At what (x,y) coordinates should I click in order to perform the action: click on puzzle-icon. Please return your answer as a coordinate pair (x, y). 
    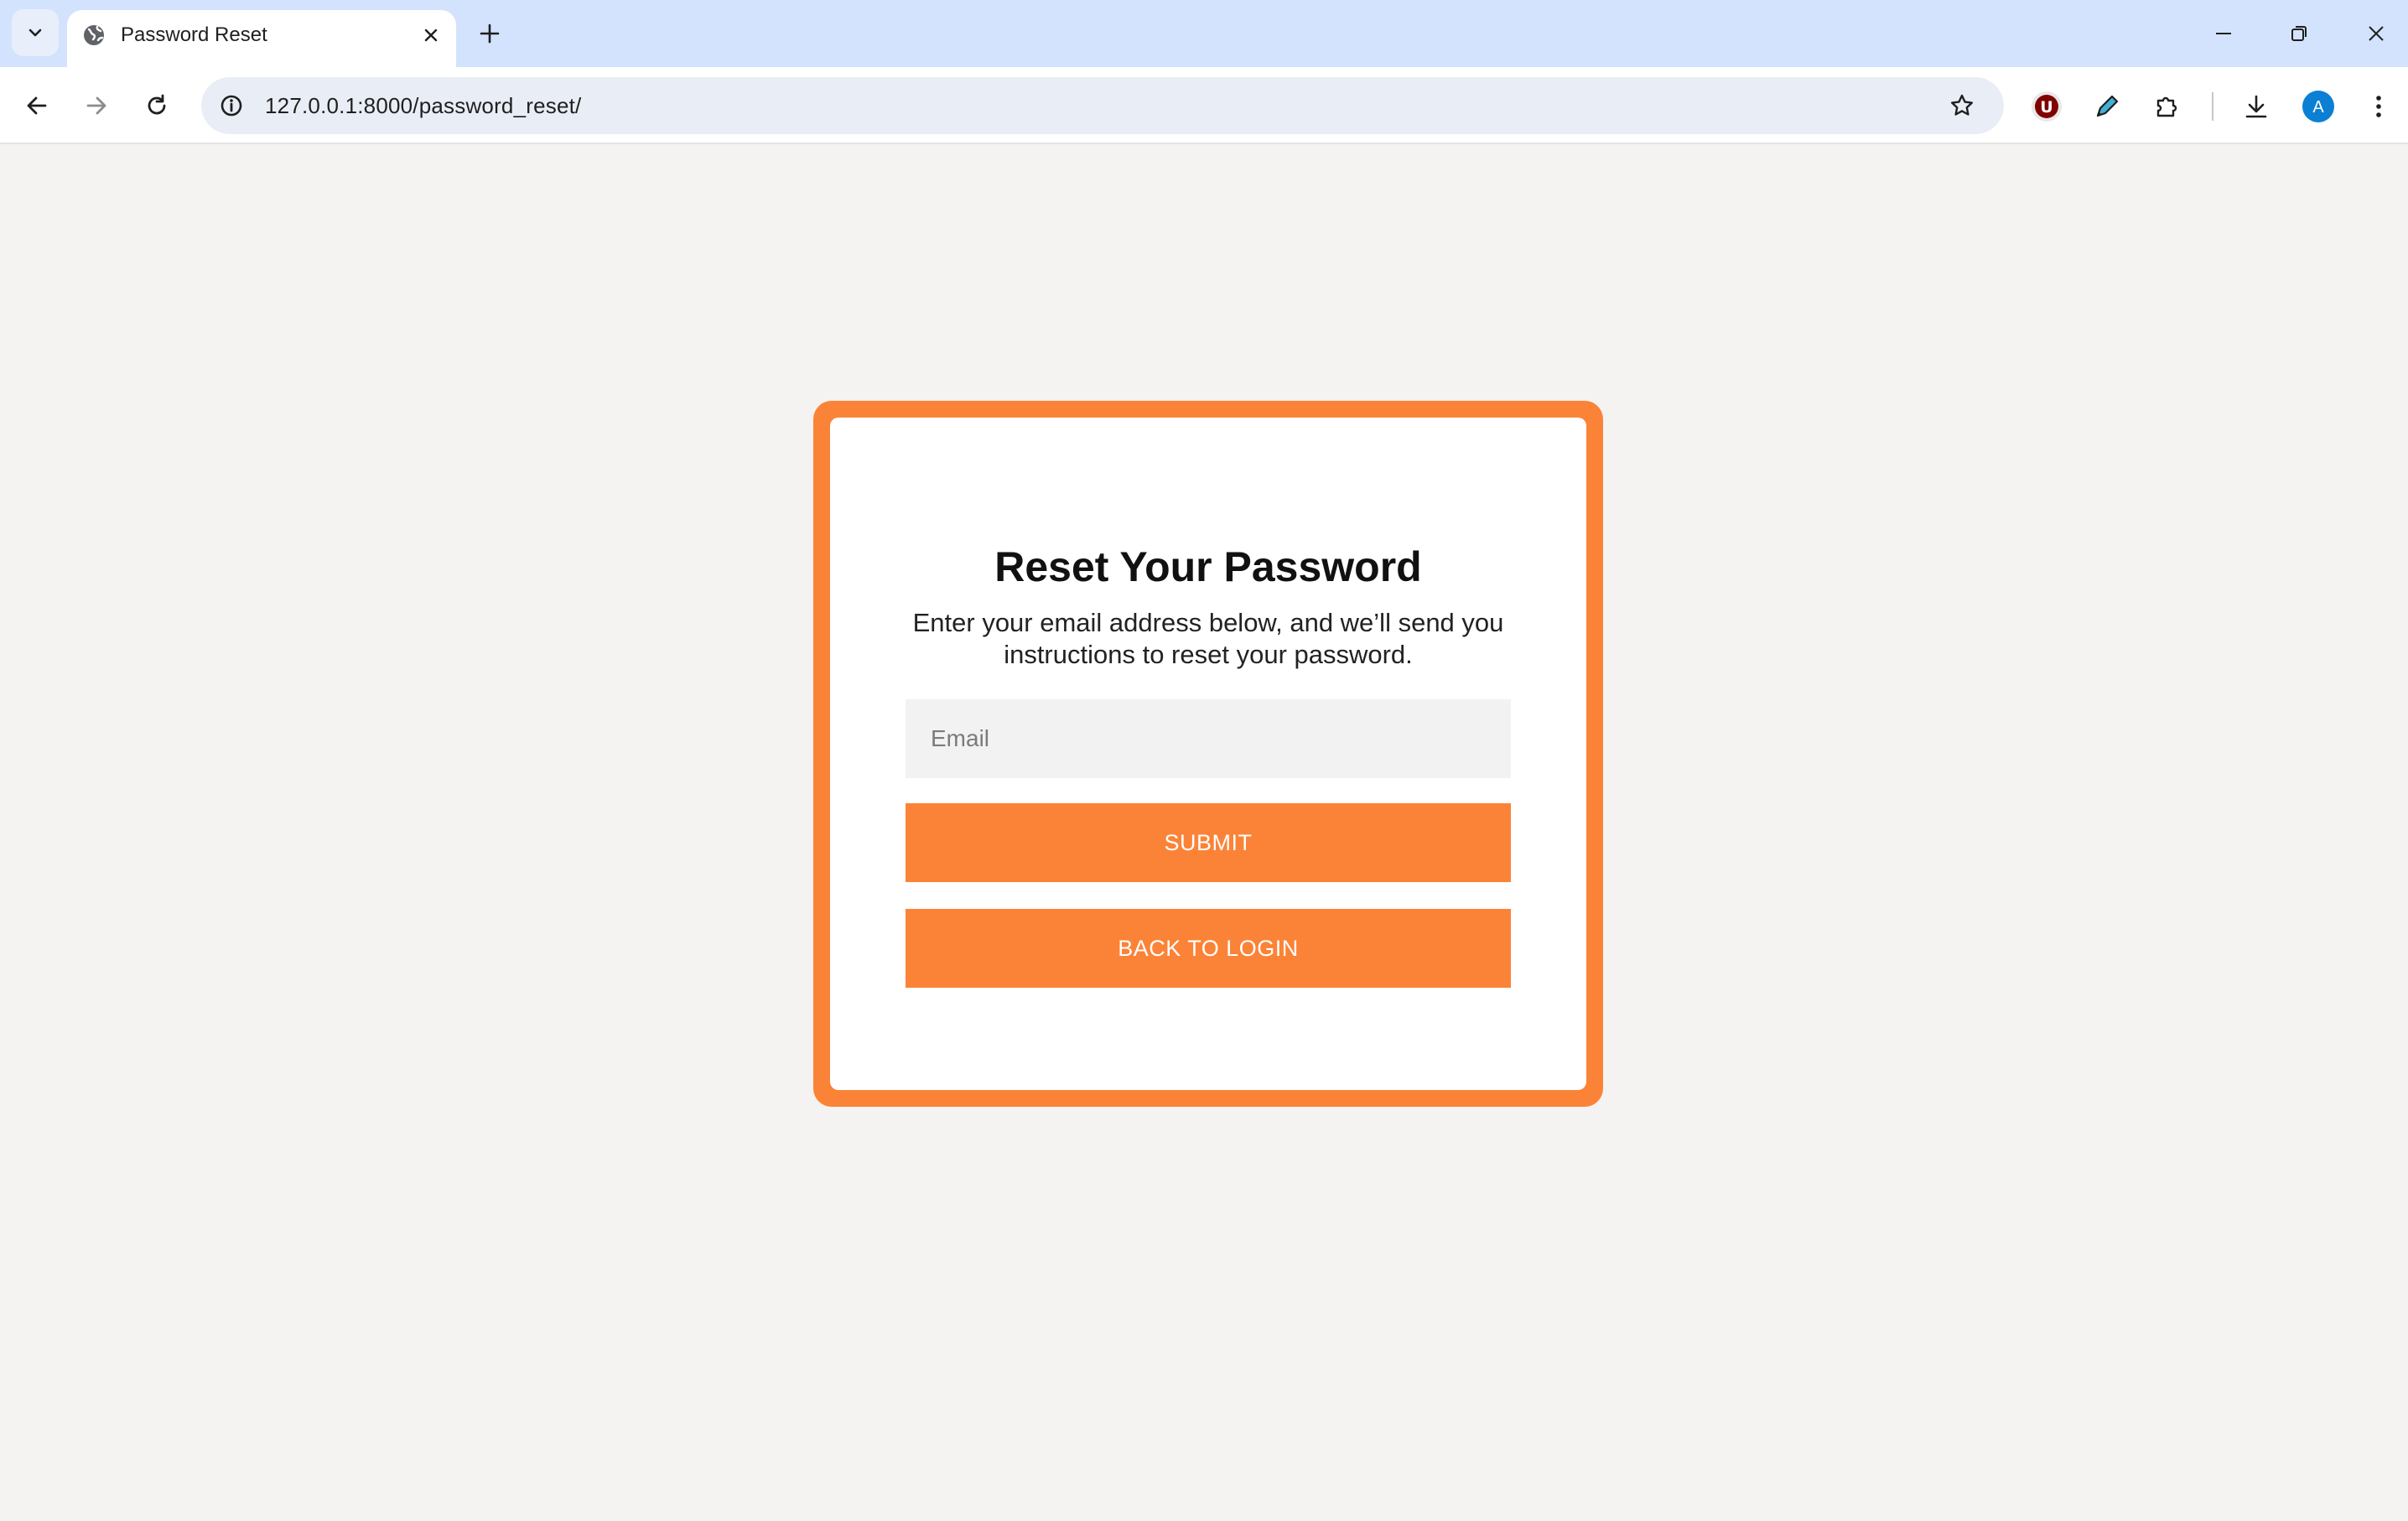
    Looking at the image, I should click on (2166, 106).